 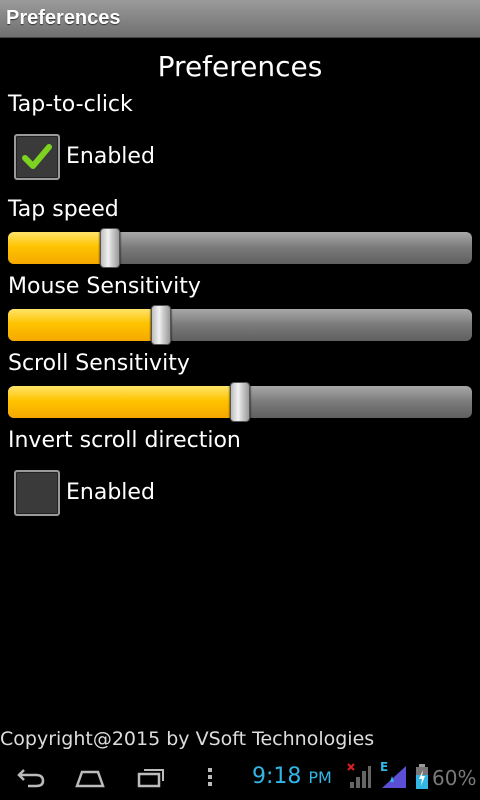 I want to click on battery-percent: 60%, so click(x=454, y=778).